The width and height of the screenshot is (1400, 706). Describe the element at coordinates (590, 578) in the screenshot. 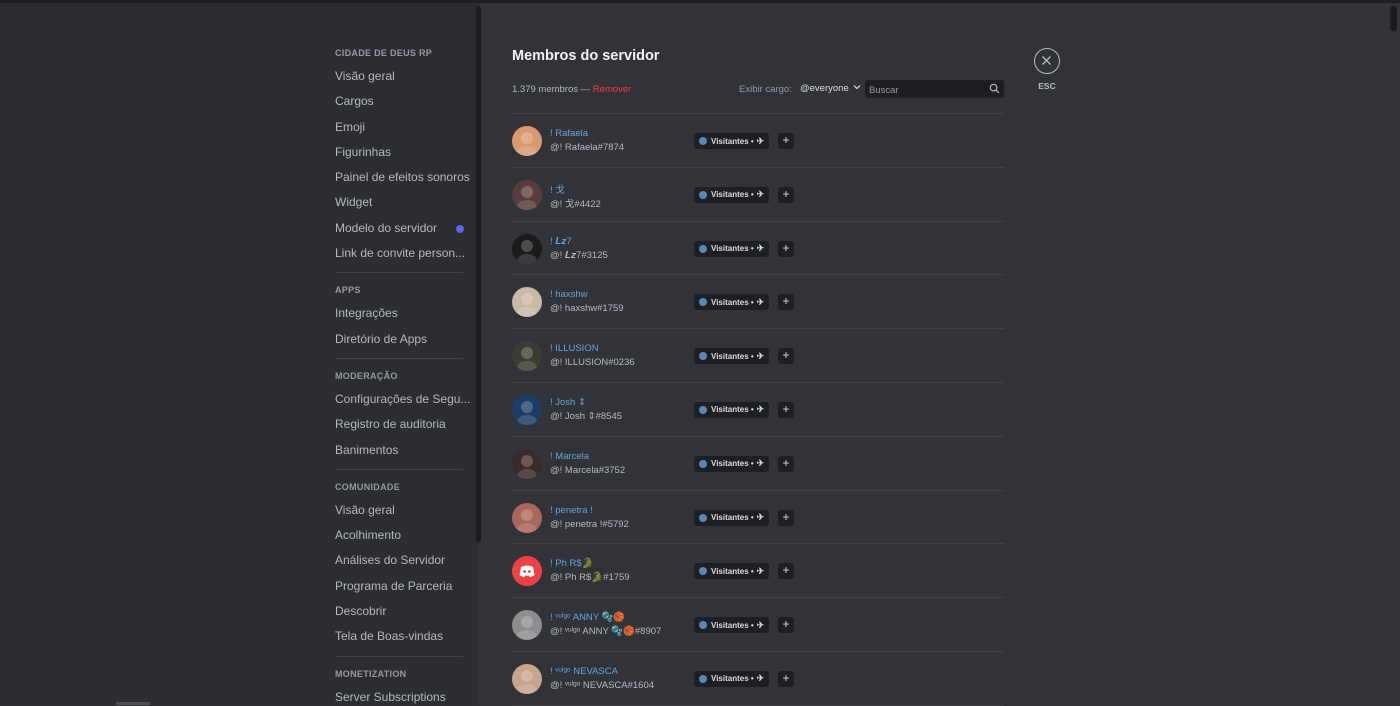

I see `member-tag: @! Ph R$🐊#1759` at that location.